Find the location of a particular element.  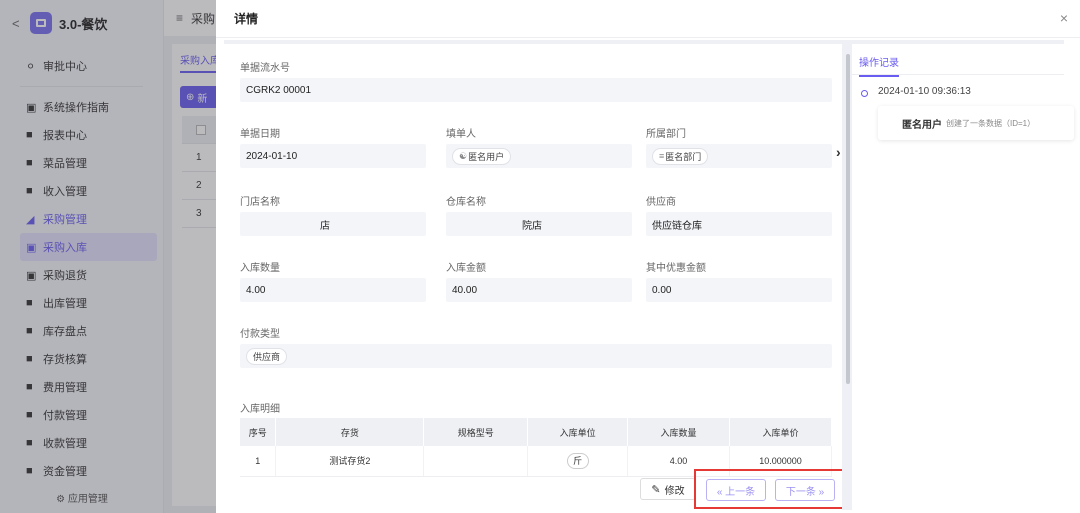

date-value: 2024-01-10 is located at coordinates (333, 156).